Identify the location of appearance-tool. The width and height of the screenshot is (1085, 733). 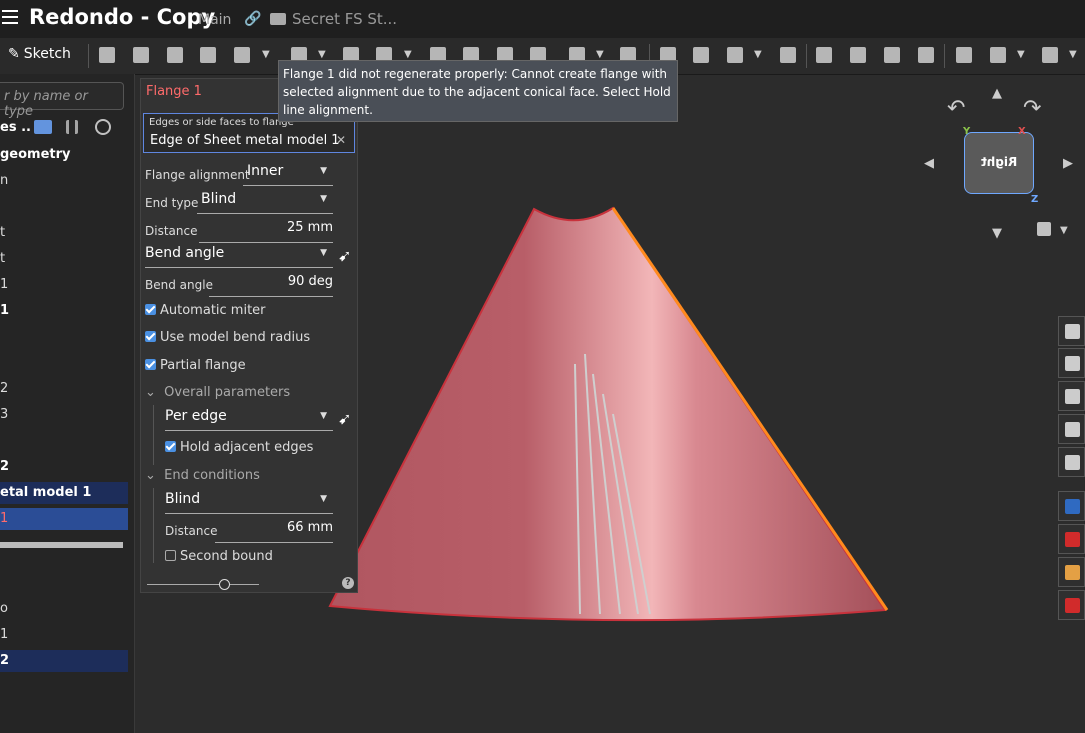
(1071, 331).